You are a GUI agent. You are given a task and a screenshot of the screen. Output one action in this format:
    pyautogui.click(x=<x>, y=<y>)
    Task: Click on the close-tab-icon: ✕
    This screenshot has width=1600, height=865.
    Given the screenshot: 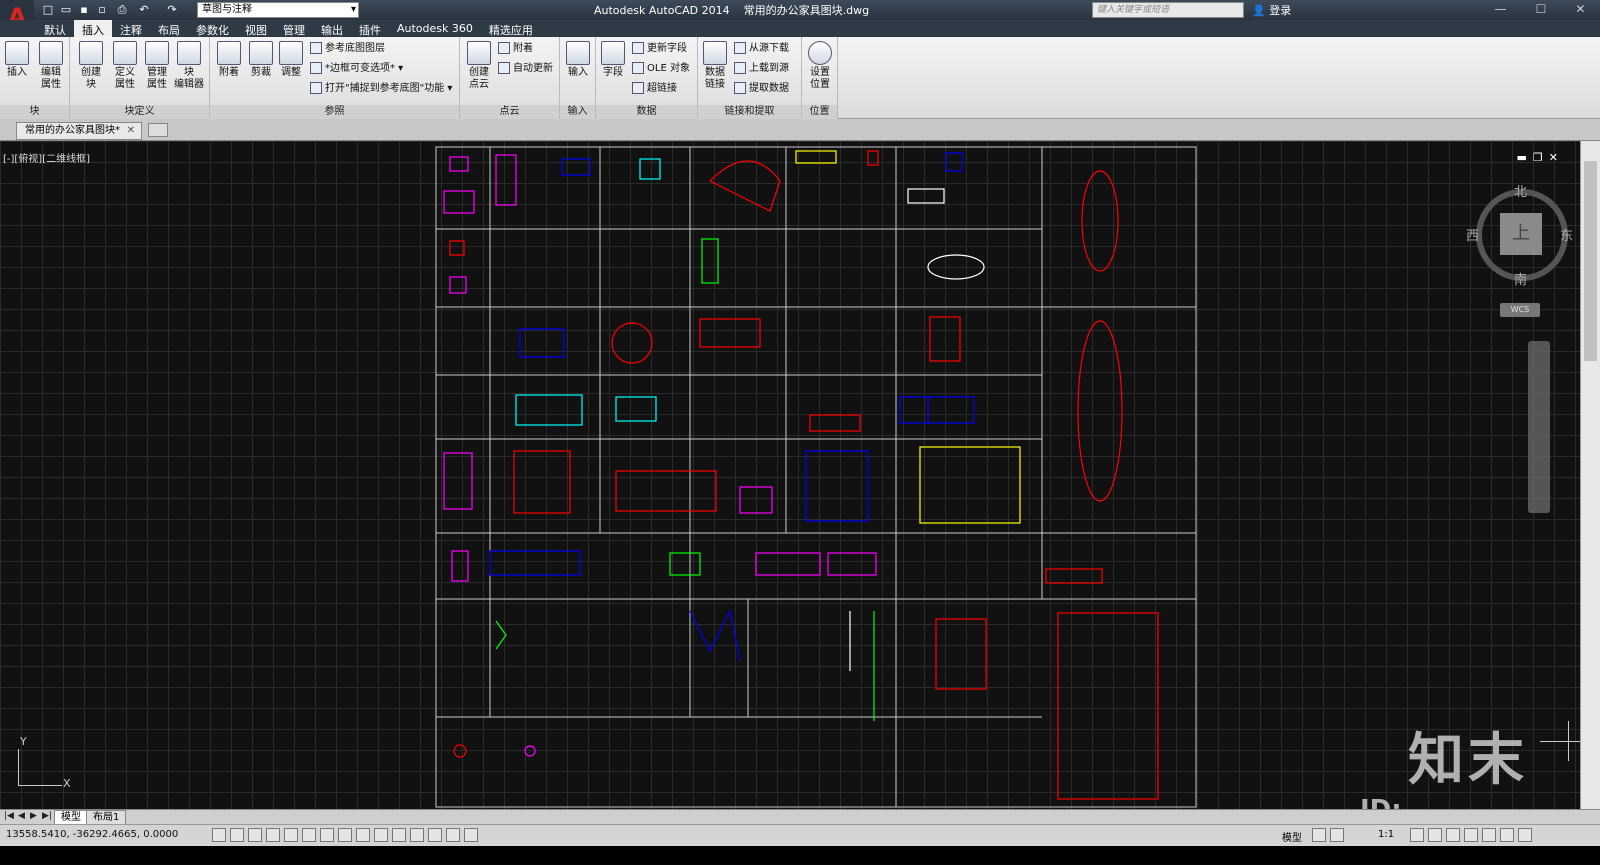 What is the action you would take?
    pyautogui.click(x=131, y=131)
    